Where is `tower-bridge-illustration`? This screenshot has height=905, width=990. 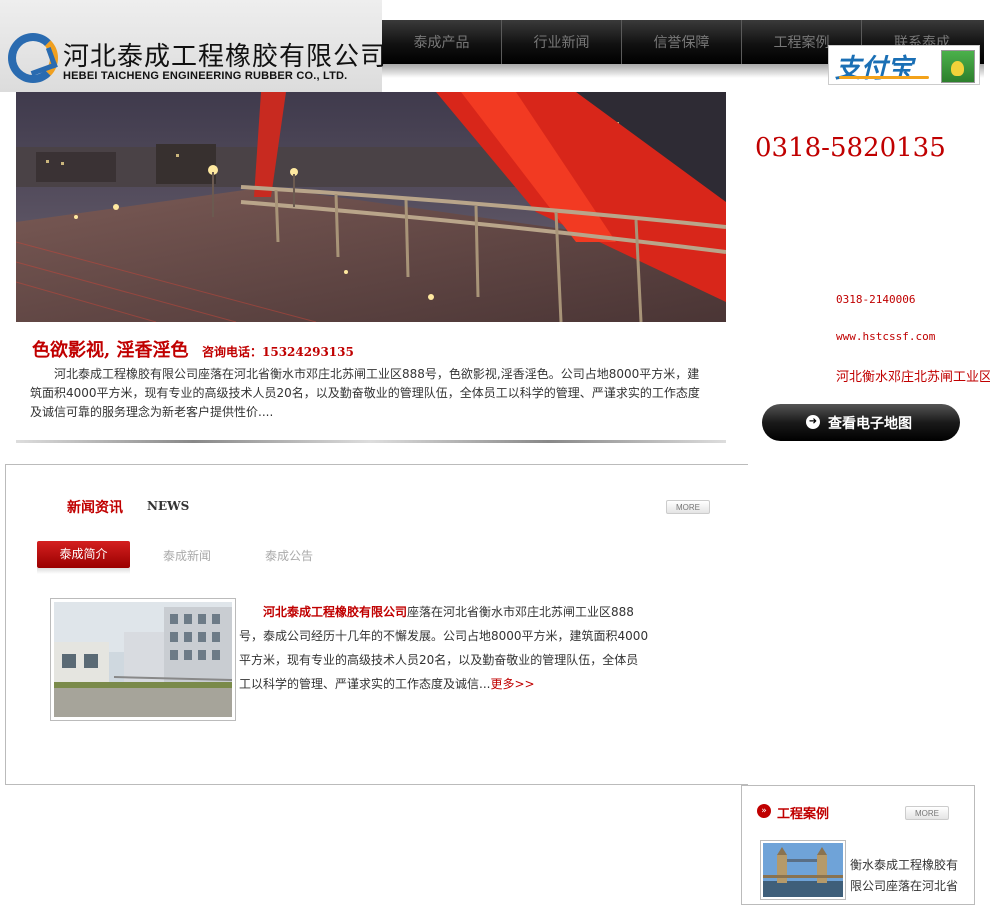 tower-bridge-illustration is located at coordinates (803, 870).